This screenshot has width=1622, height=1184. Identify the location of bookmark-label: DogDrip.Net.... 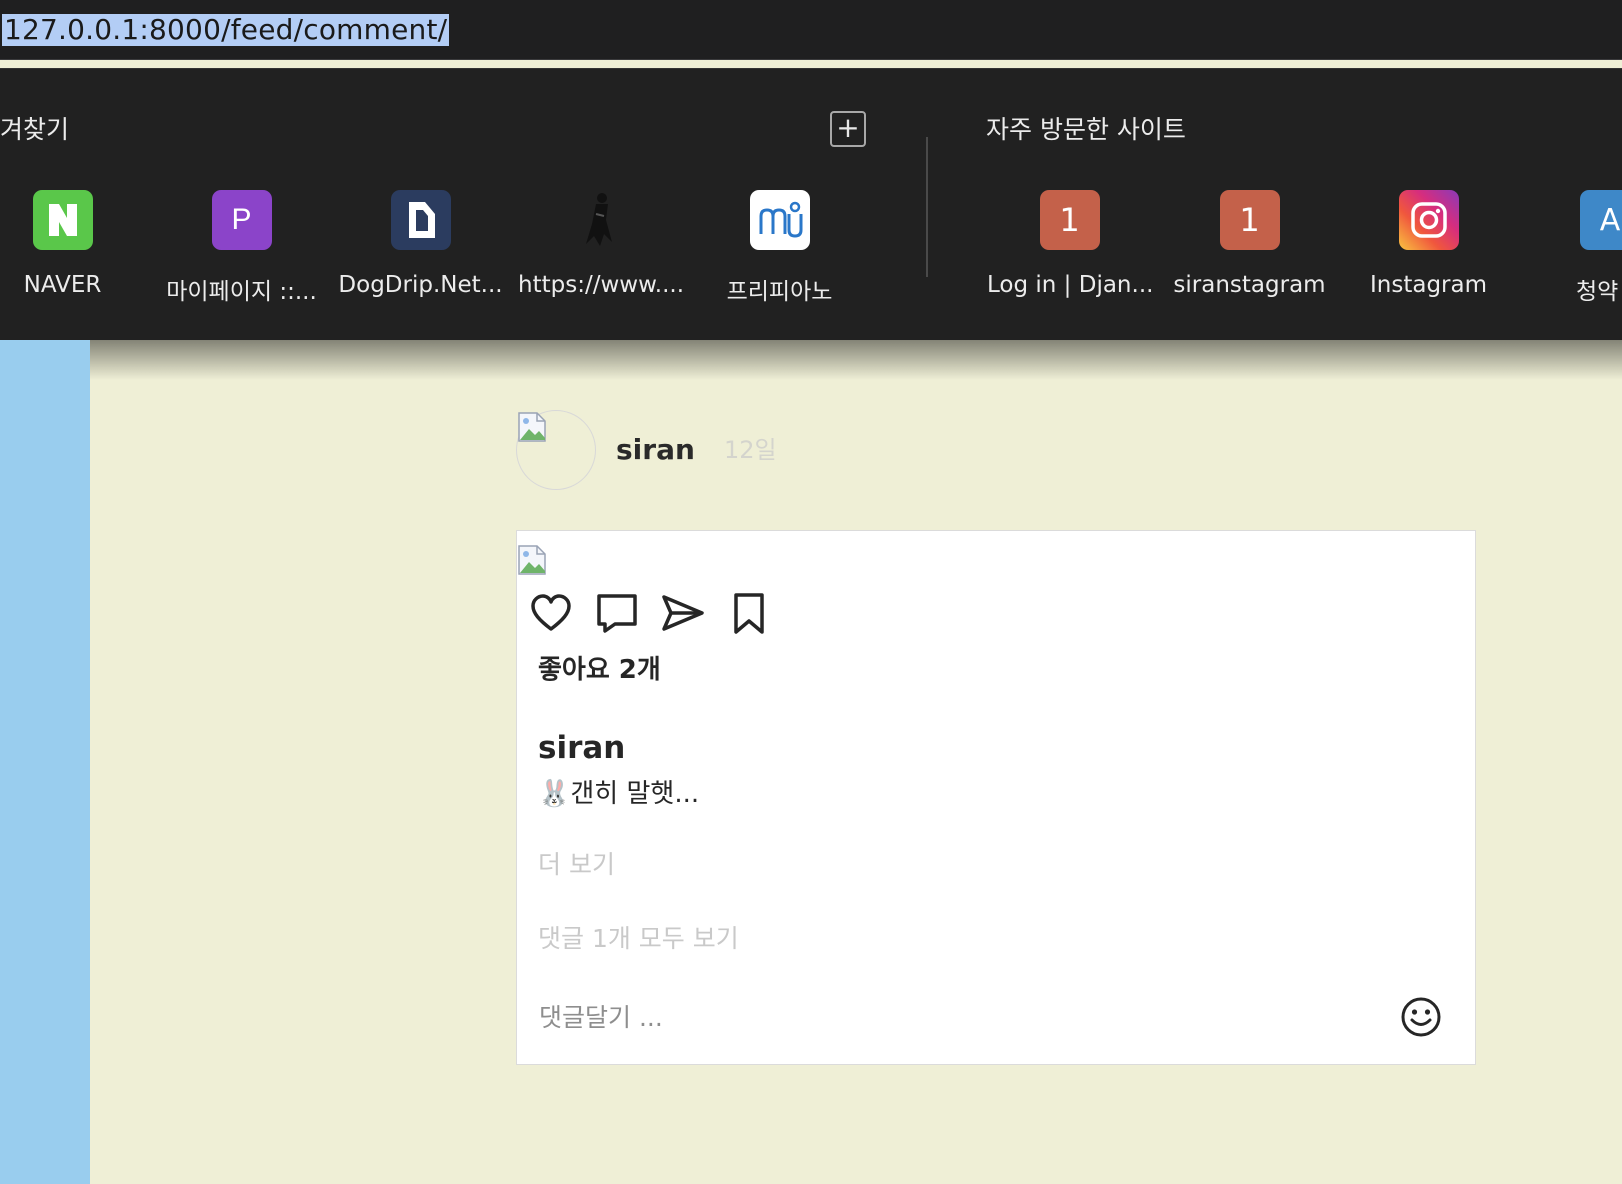
(420, 285).